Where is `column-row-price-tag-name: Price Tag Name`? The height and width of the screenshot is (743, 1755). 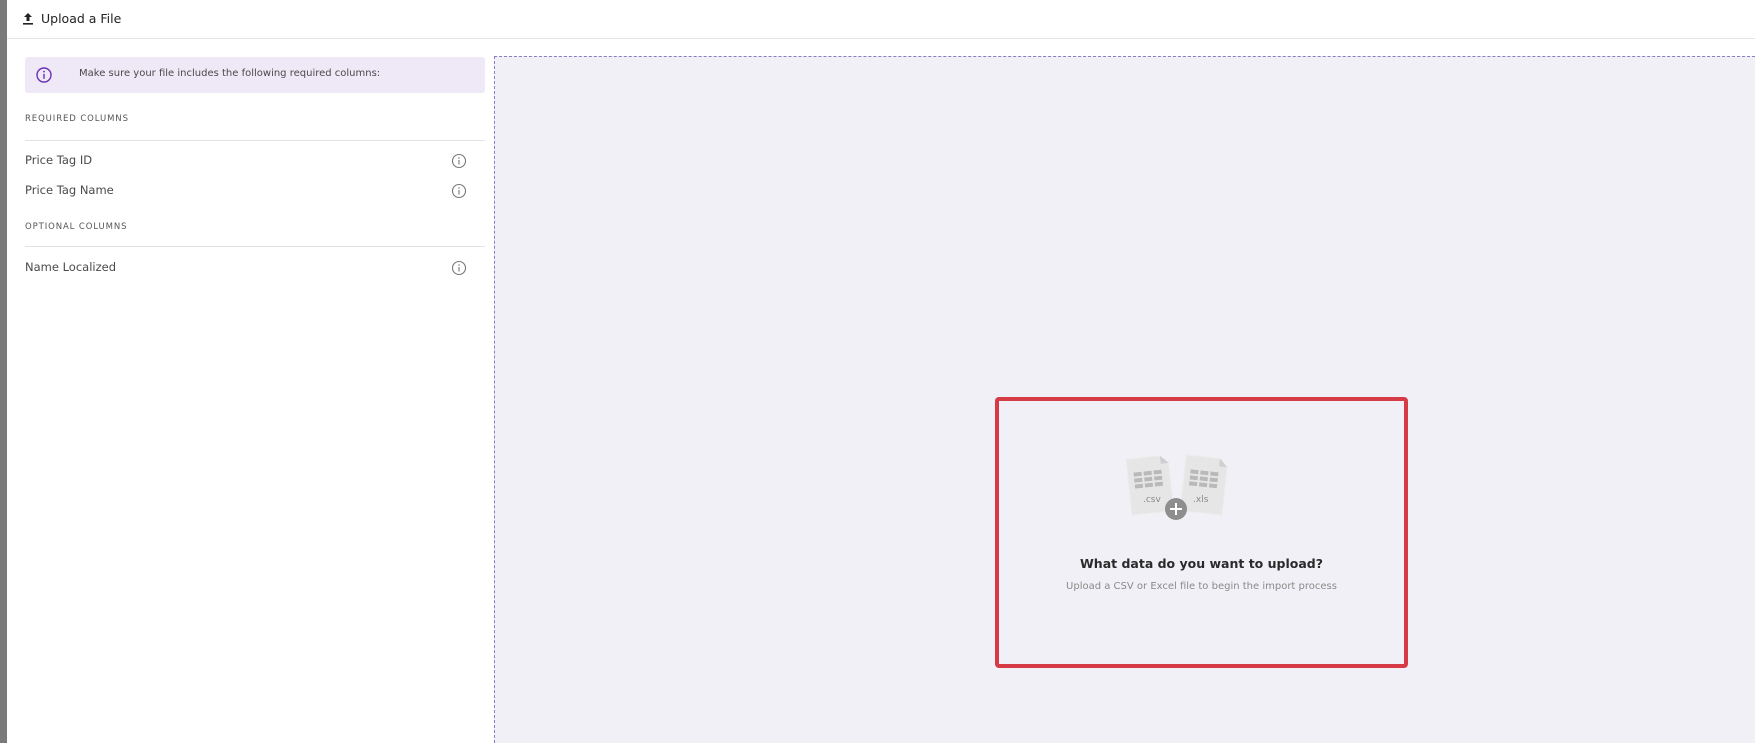 column-row-price-tag-name: Price Tag Name is located at coordinates (246, 191).